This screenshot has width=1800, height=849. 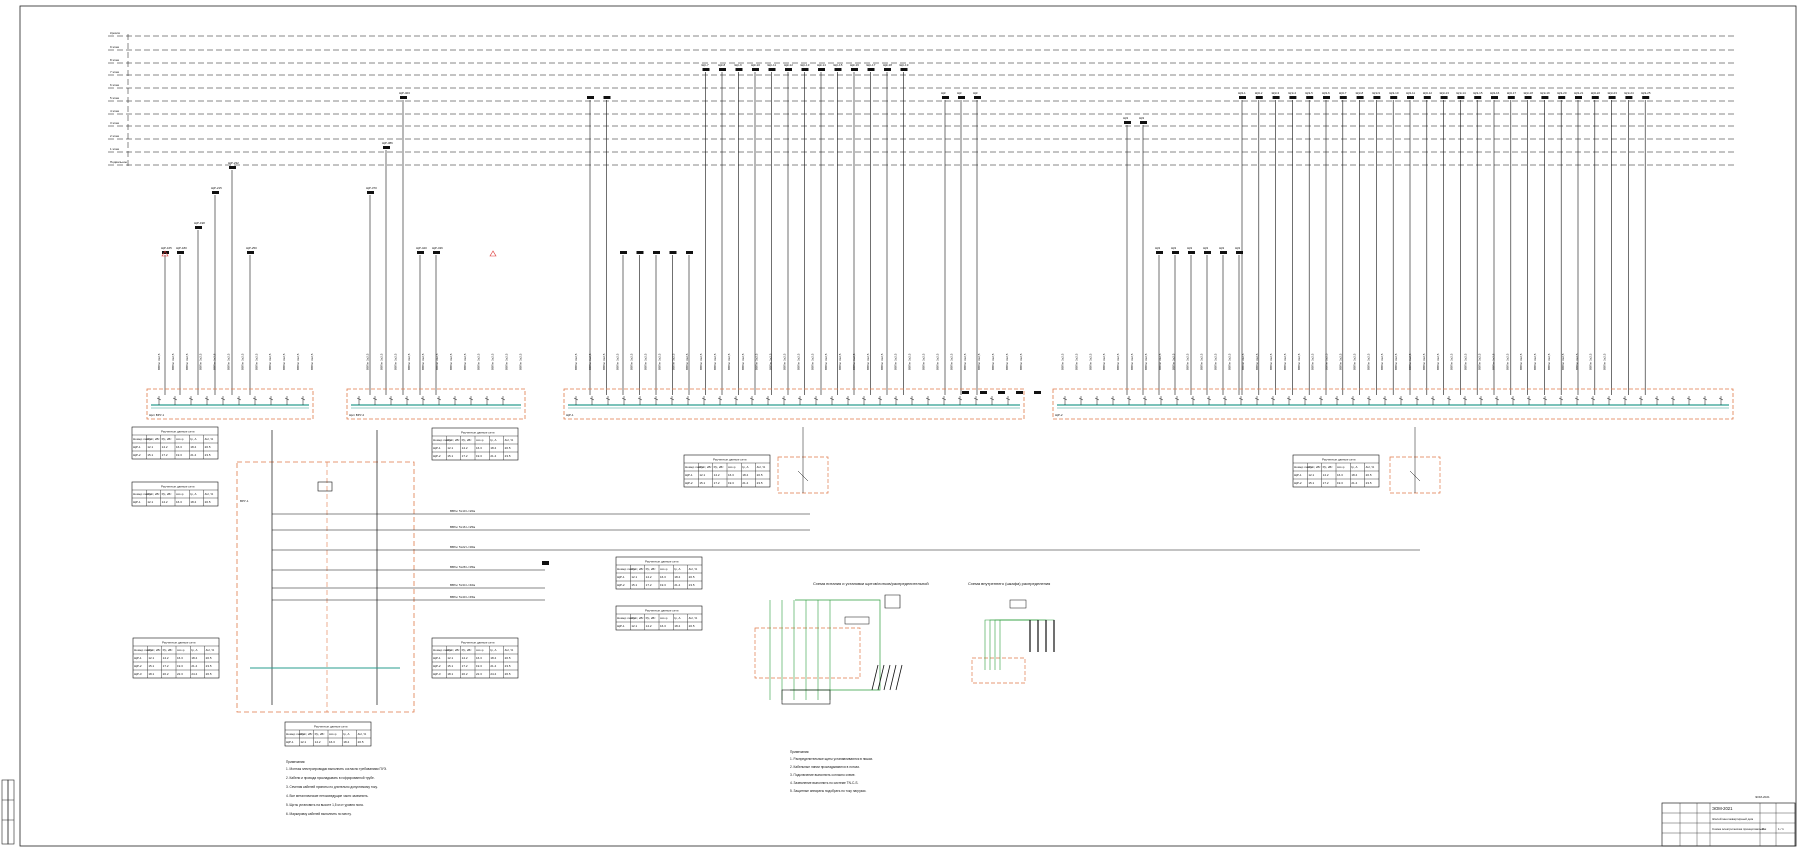 What do you see at coordinates (115, 33) in the screenshot?
I see `floor-label: Кровля` at bounding box center [115, 33].